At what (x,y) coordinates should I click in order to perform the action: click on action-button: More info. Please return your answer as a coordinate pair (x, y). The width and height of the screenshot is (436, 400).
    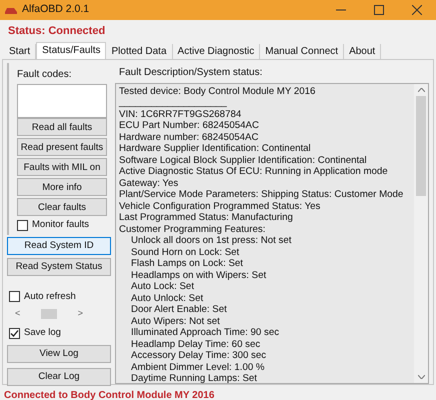
    Looking at the image, I should click on (62, 187).